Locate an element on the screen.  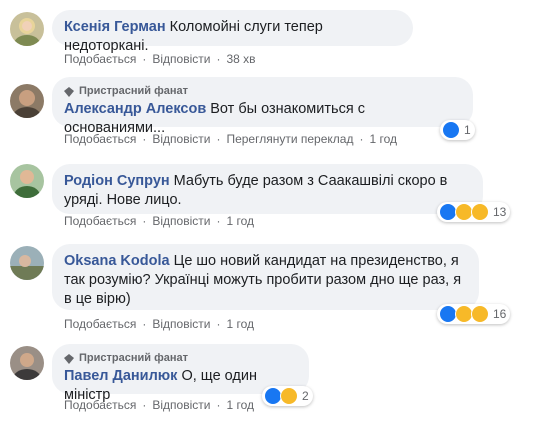
reactions-summary: 1 is located at coordinates (457, 130).